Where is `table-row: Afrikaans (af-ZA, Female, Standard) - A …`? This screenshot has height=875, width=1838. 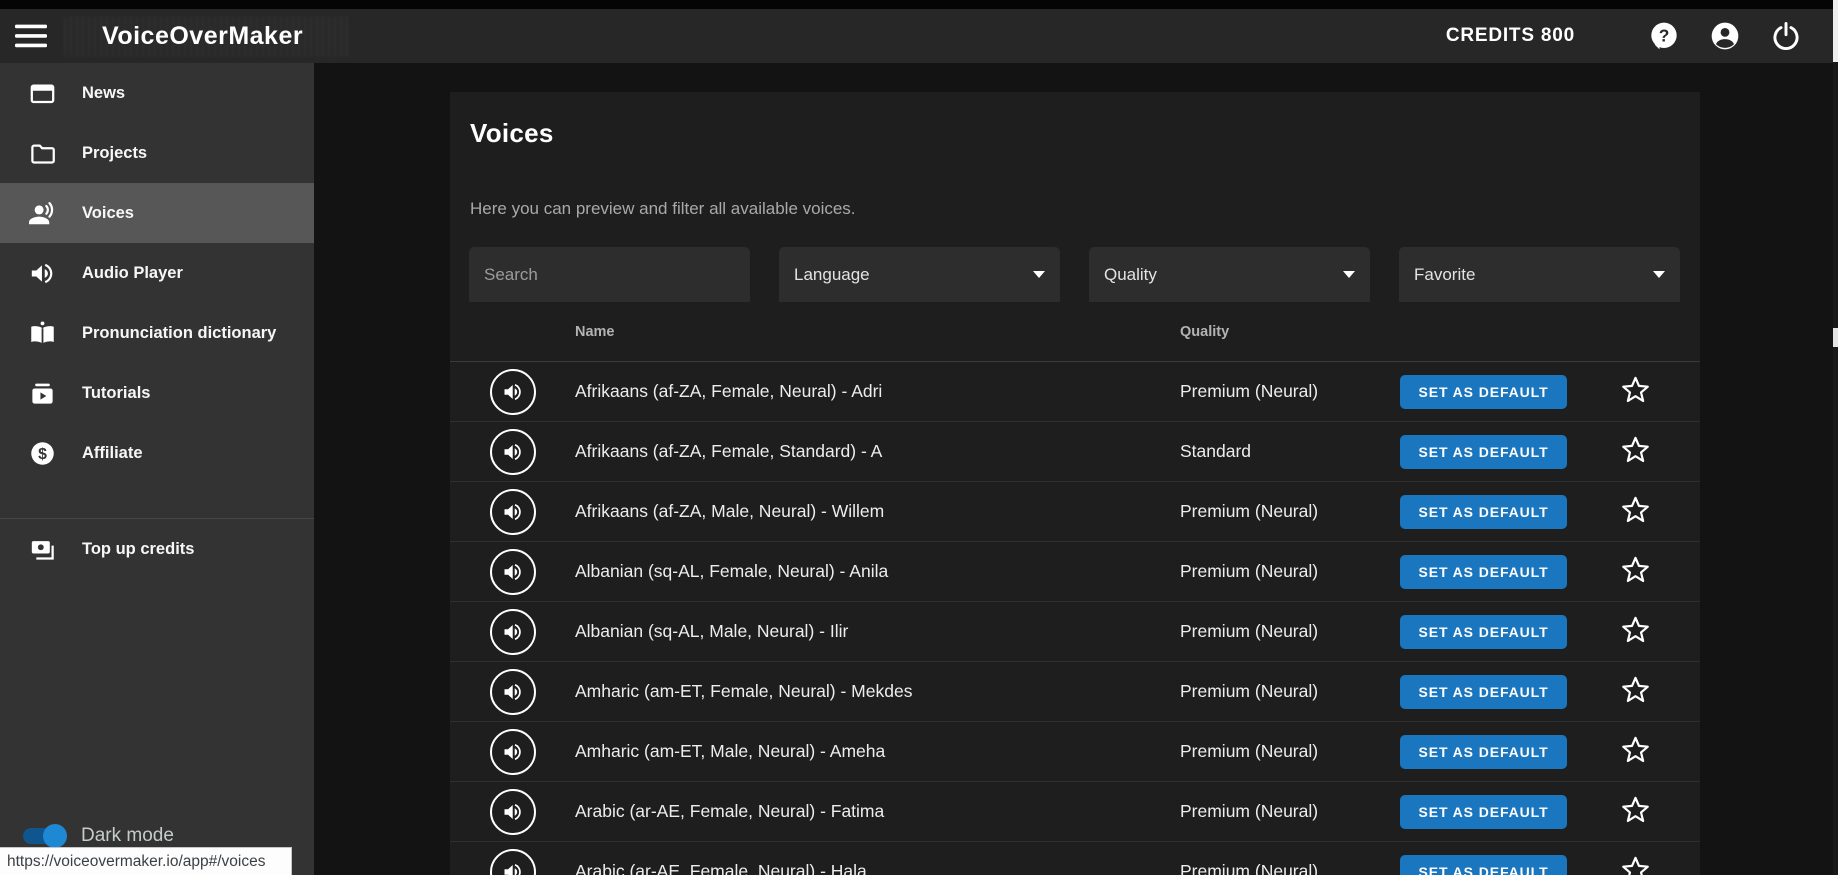
table-row: Afrikaans (af-ZA, Female, Standard) - A … is located at coordinates (1075, 452).